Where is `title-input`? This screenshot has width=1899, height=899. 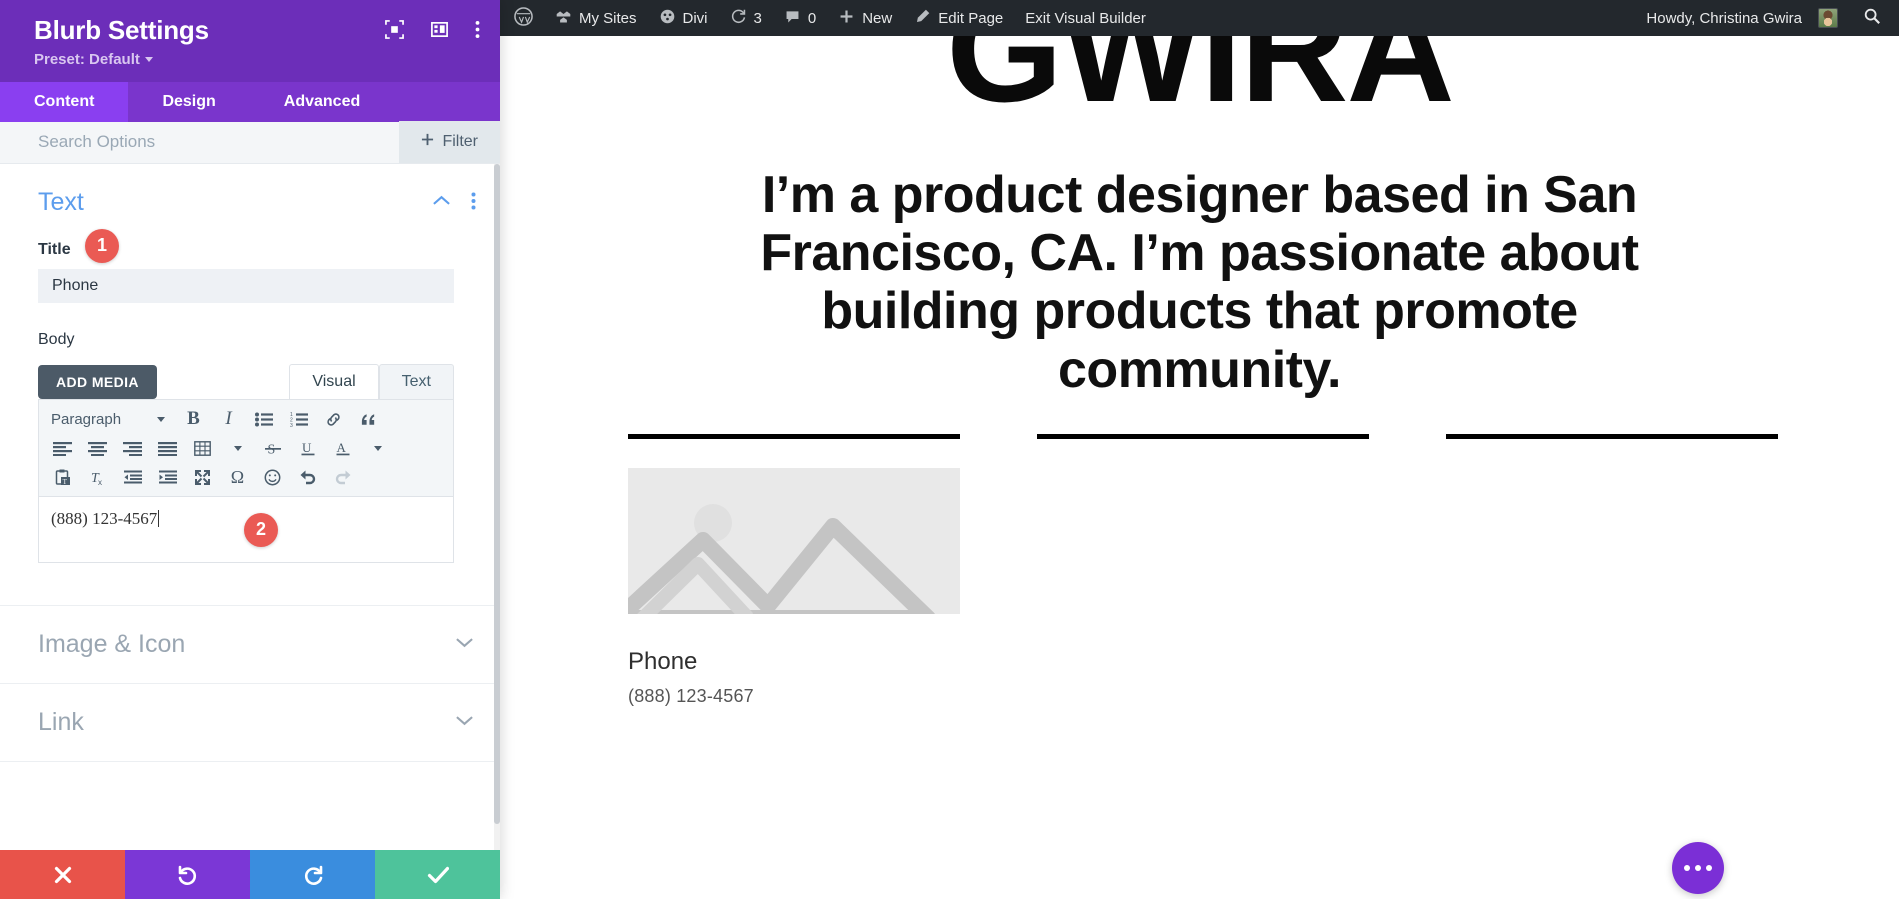
title-input is located at coordinates (246, 285).